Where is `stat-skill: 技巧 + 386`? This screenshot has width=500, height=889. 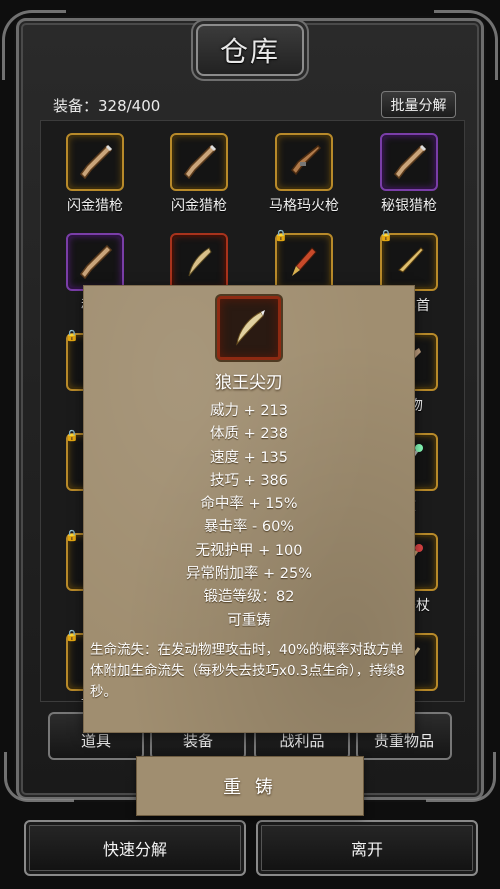 stat-skill: 技巧 + 386 is located at coordinates (249, 480).